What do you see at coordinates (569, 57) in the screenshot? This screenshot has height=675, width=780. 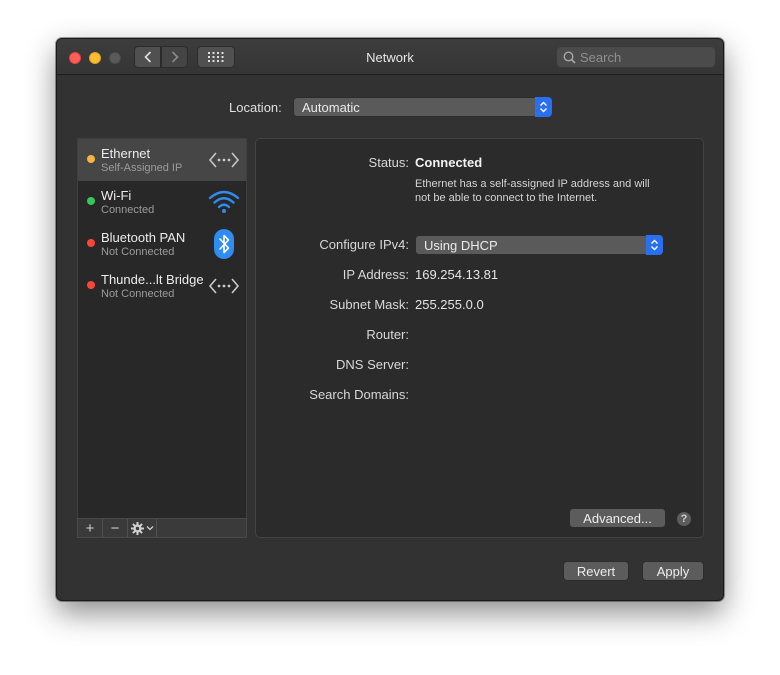 I see `search-icon` at bounding box center [569, 57].